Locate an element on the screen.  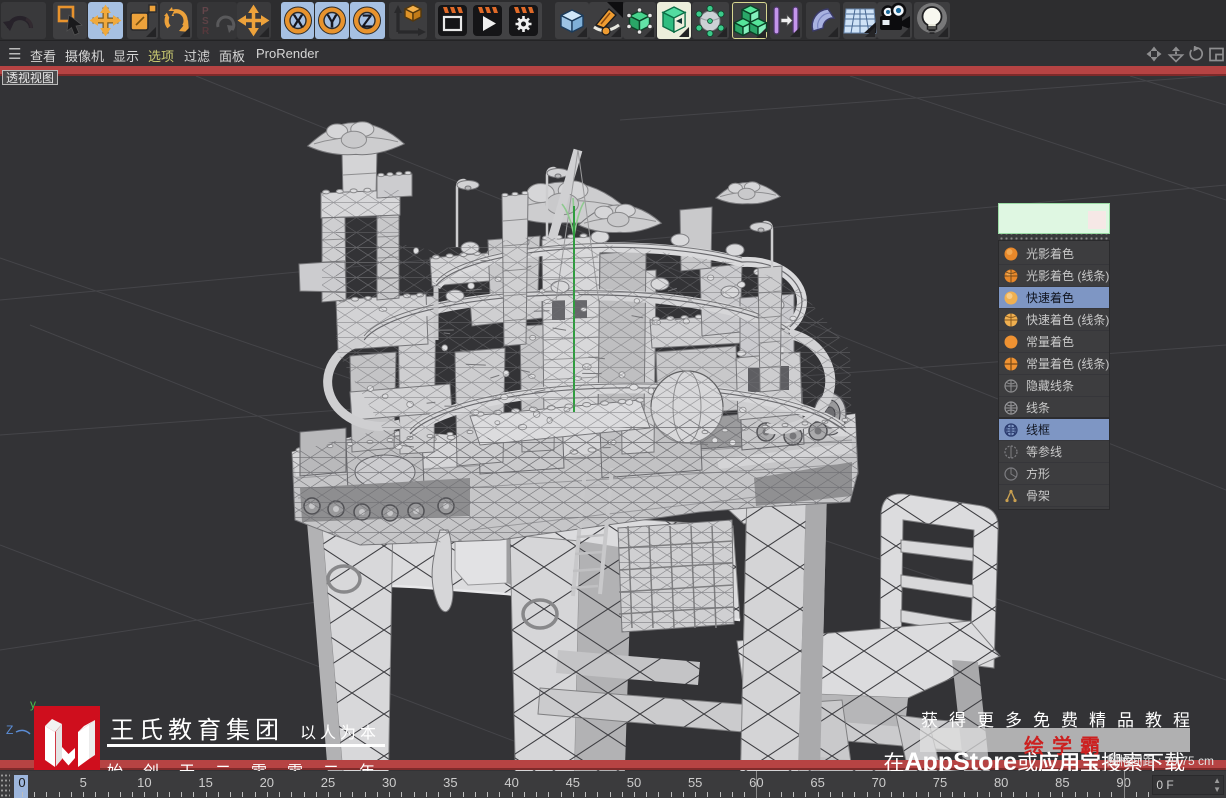
svg-text: X is located at coordinates (298, 22).